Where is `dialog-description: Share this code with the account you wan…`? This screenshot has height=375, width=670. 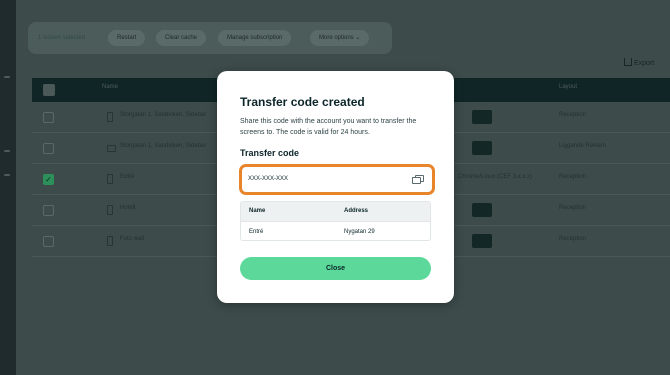
dialog-description: Share this code with the account you wan… is located at coordinates (328, 127).